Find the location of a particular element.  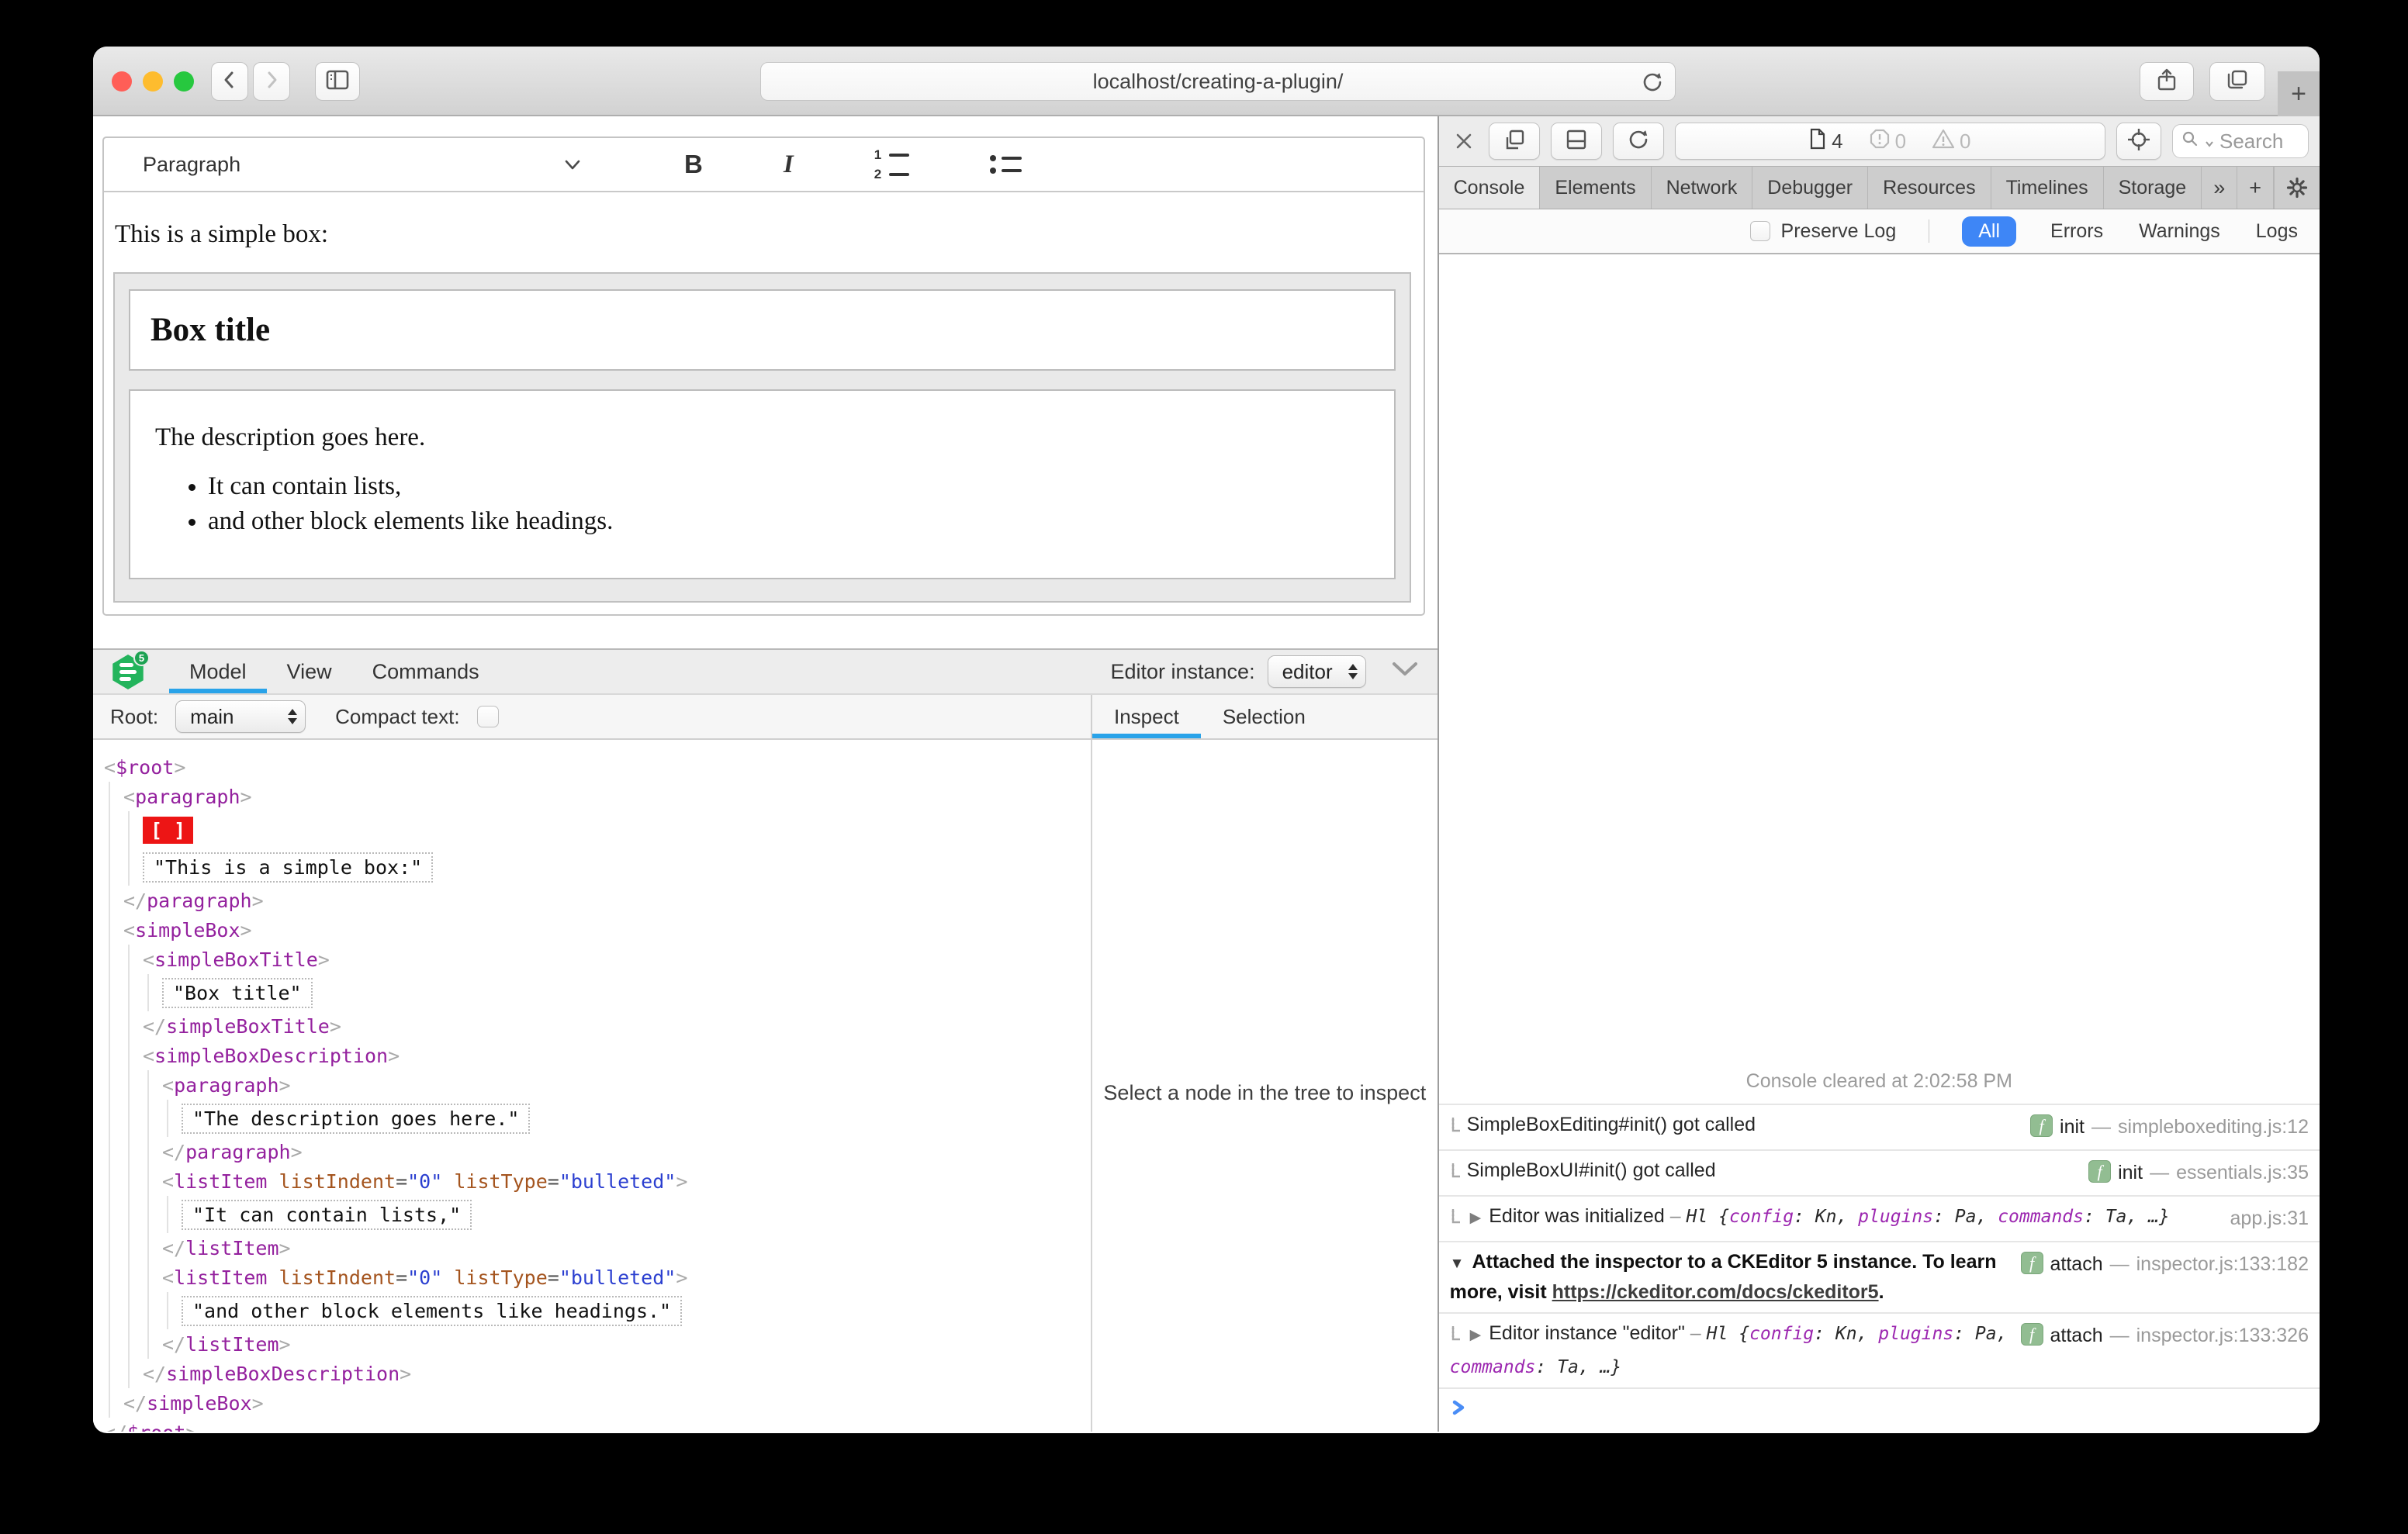

inspector-tab-resources: Resources is located at coordinates (1930, 188).